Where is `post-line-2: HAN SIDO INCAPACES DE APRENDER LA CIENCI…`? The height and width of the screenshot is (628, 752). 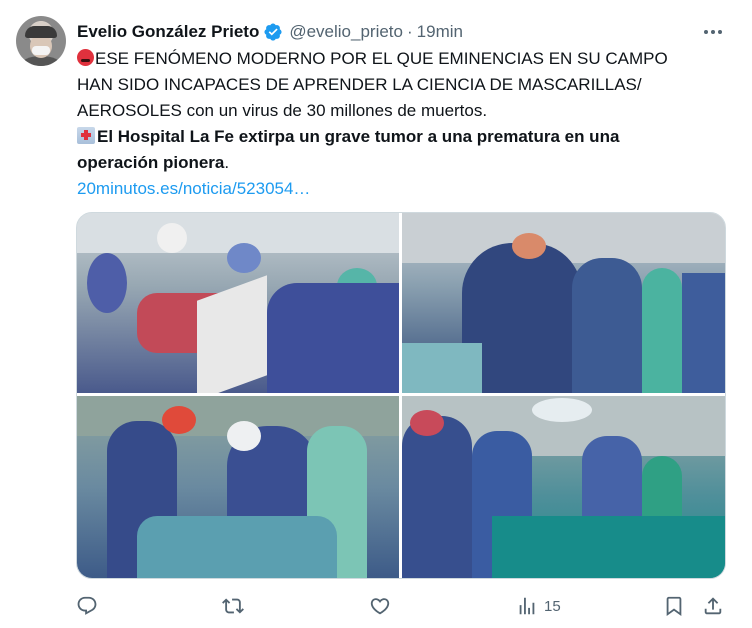
post-line-2: HAN SIDO INCAPACES DE APRENDER LA CIENCI… is located at coordinates (359, 84).